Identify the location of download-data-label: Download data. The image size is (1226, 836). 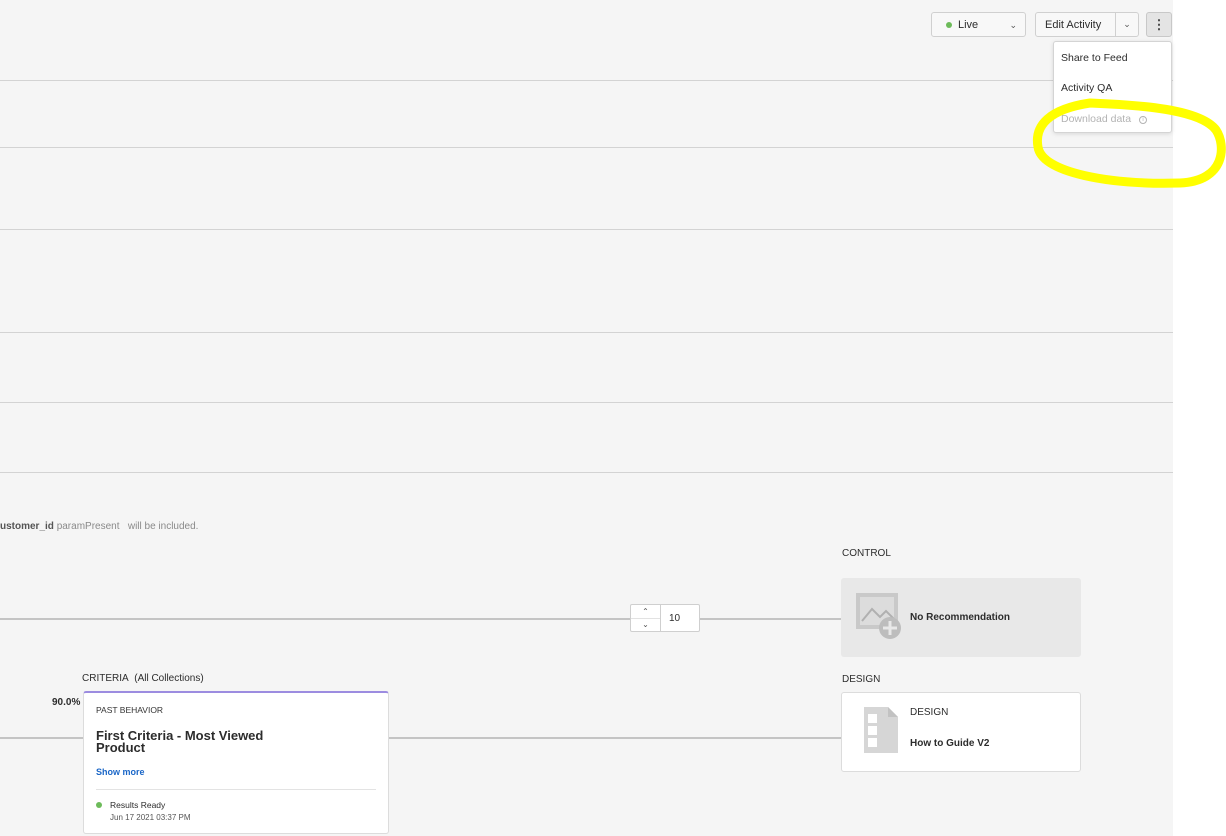
(1096, 119).